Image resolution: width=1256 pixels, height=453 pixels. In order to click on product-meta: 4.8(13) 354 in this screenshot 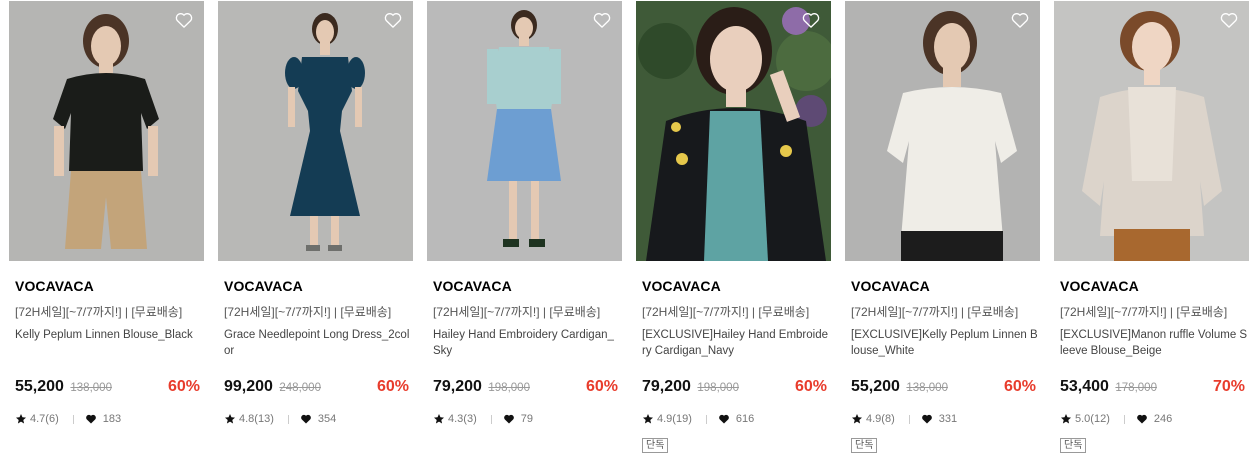, I will do `click(280, 419)`.